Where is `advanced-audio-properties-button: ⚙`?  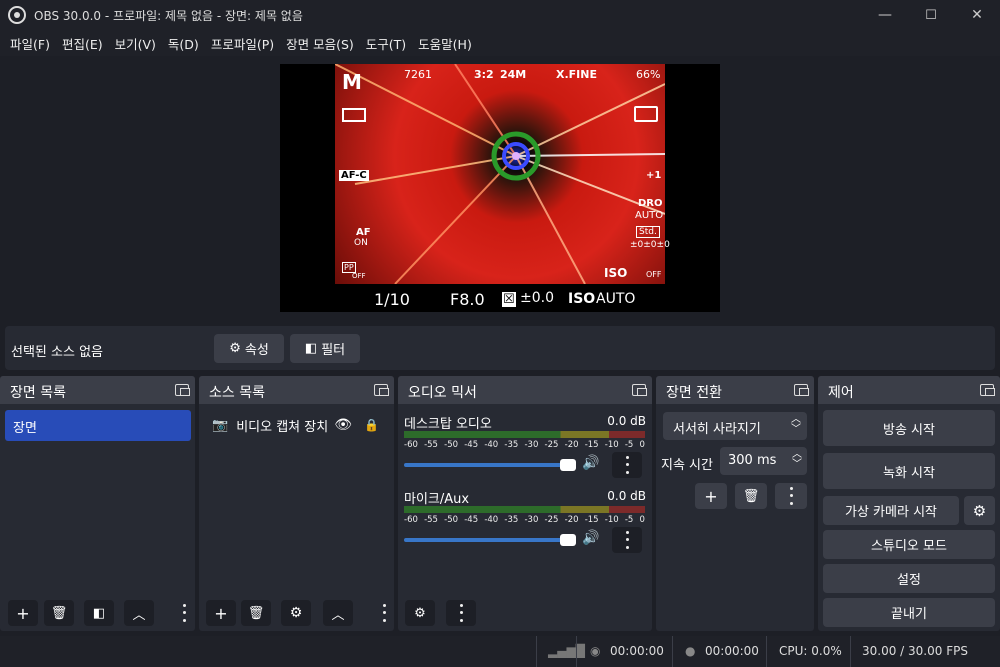 advanced-audio-properties-button: ⚙ is located at coordinates (420, 613).